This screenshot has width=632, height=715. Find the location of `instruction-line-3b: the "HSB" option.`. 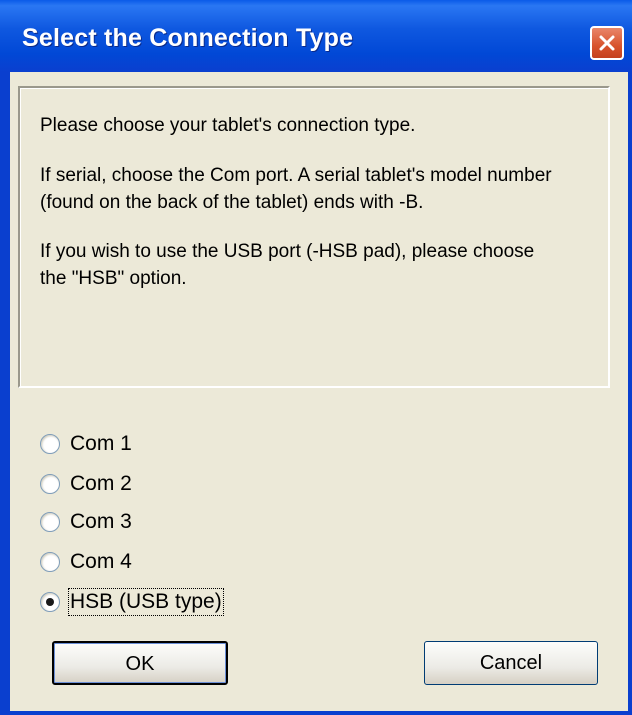

instruction-line-3b: the "HSB" option. is located at coordinates (113, 278).